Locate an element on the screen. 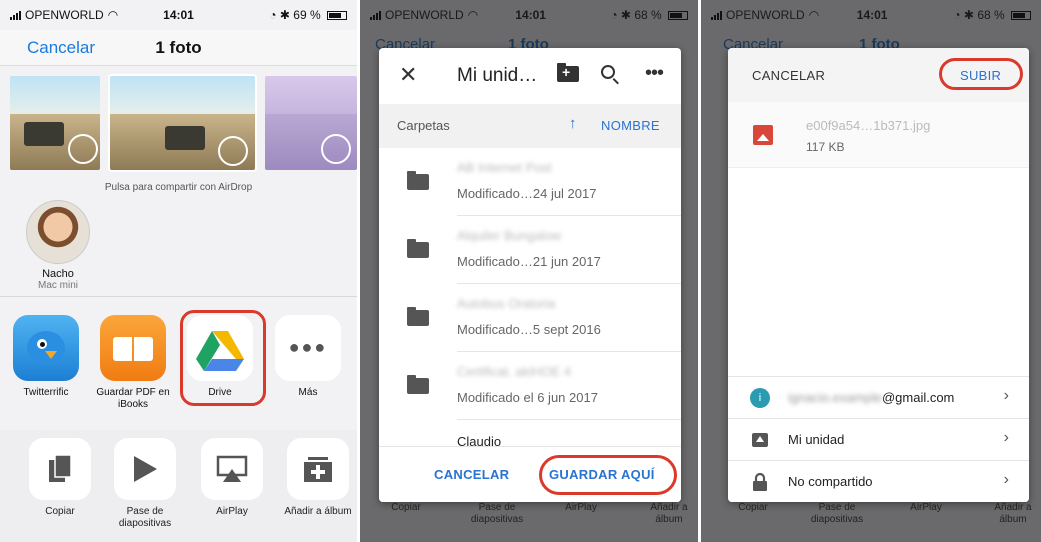  contact-name: Nacho is located at coordinates (58, 274).